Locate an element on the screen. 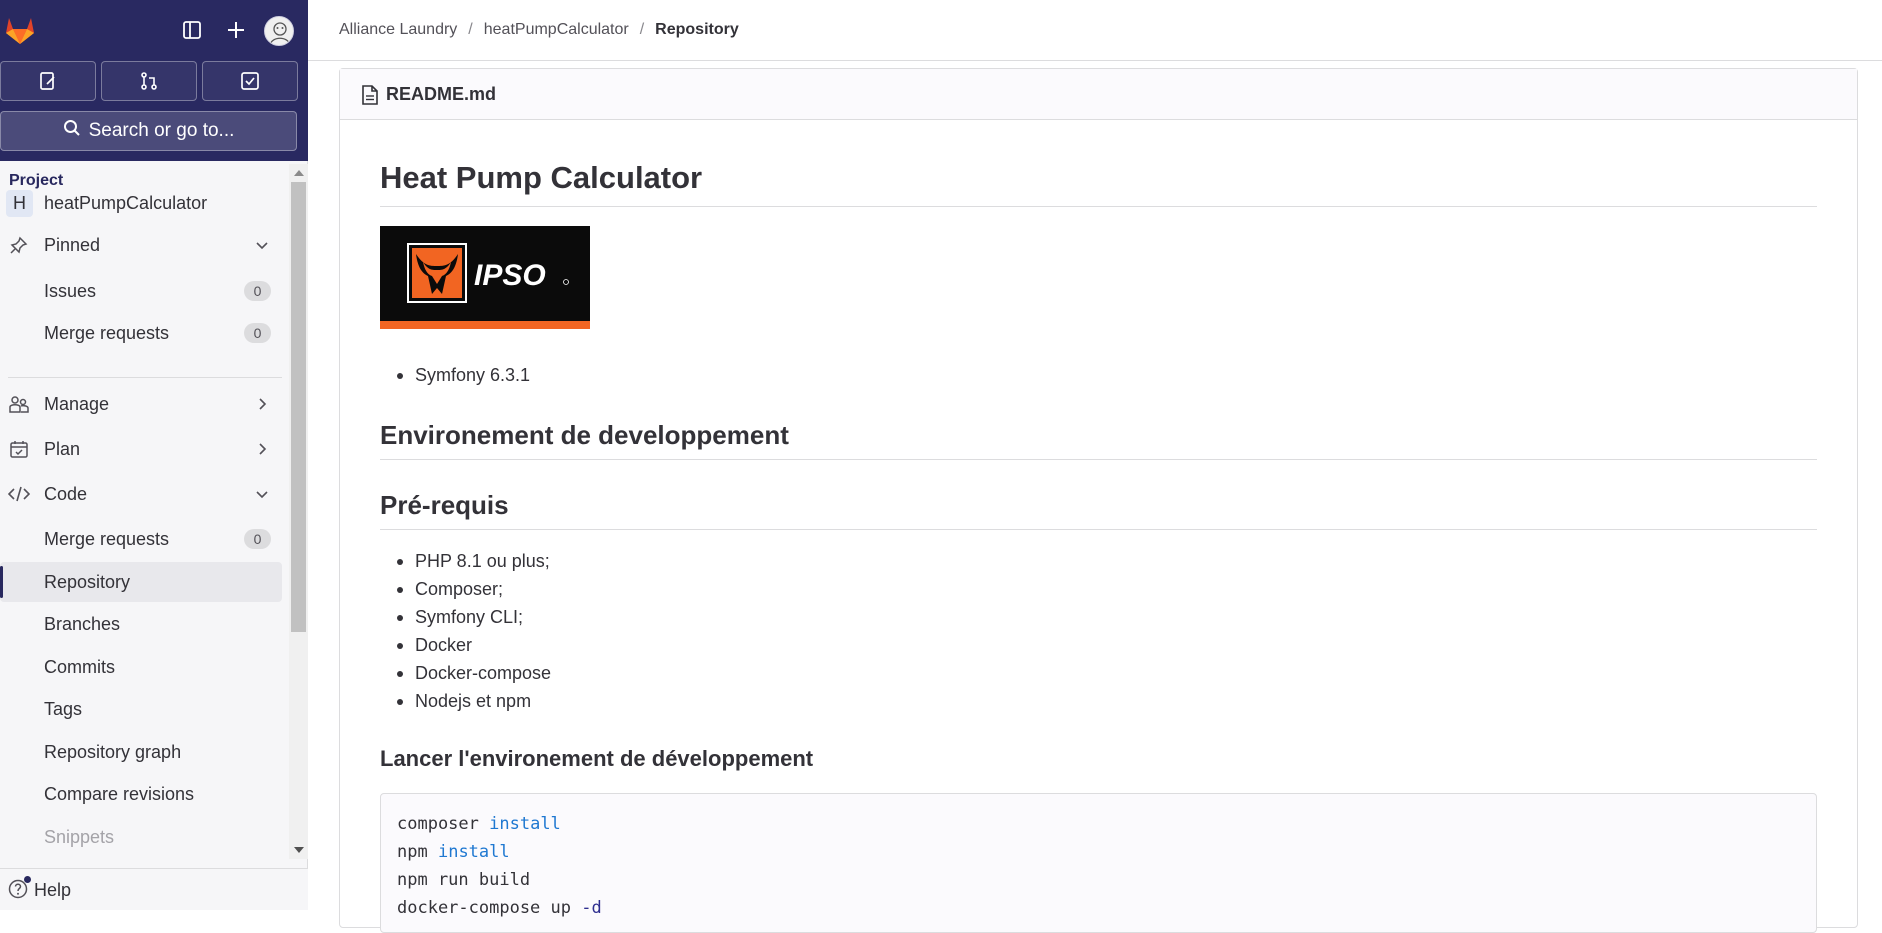  logo-text: IPSO is located at coordinates (510, 275).